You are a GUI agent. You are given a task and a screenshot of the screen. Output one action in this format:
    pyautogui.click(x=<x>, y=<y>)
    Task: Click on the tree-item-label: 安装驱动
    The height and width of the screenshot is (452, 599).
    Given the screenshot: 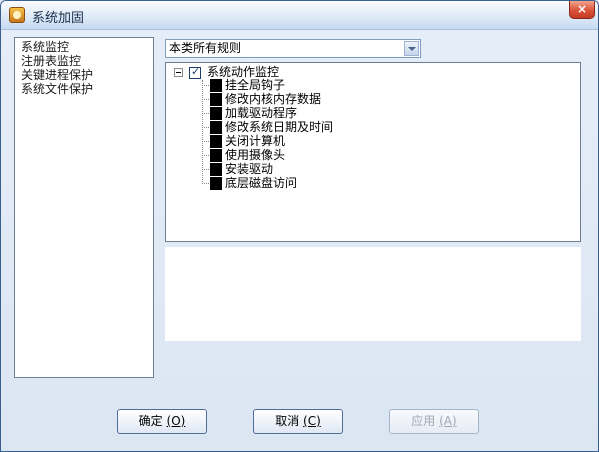 What is the action you would take?
    pyautogui.click(x=249, y=169)
    